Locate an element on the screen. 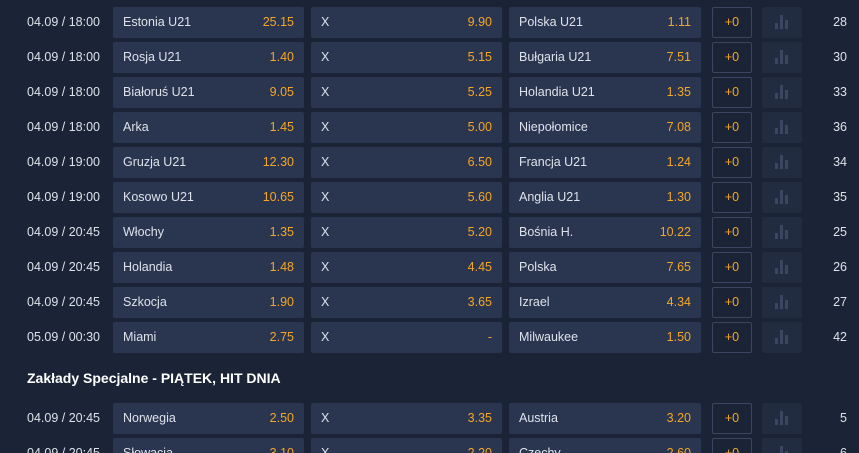 The width and height of the screenshot is (859, 453). bet-count: 6 is located at coordinates (843, 449).